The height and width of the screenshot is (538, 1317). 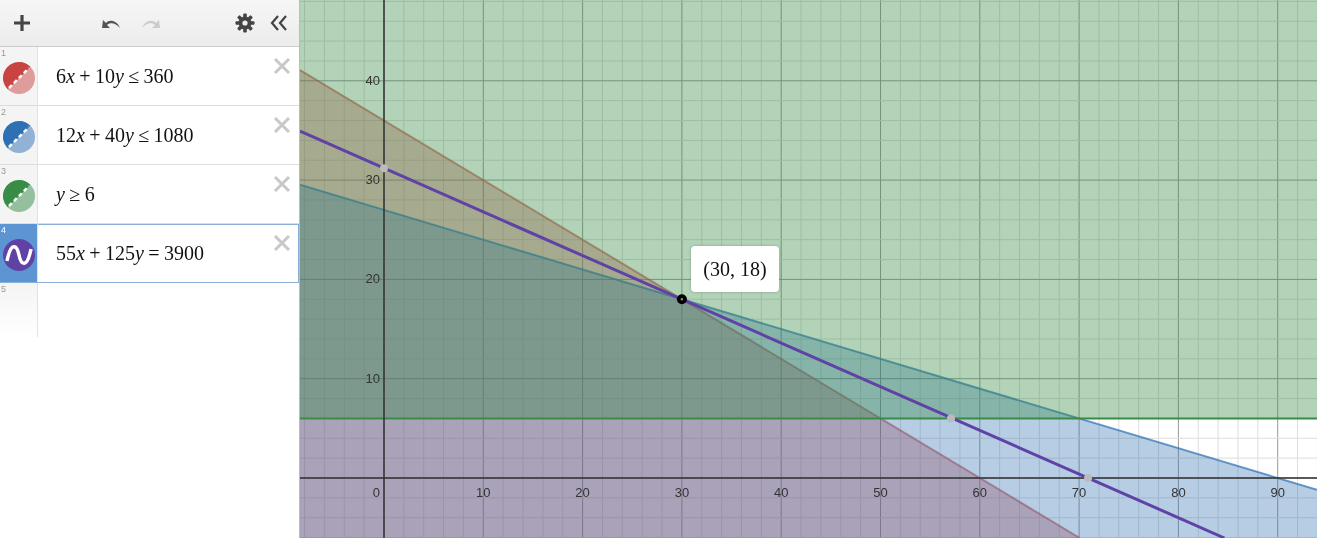 What do you see at coordinates (18, 255) in the screenshot?
I see `wave-icon` at bounding box center [18, 255].